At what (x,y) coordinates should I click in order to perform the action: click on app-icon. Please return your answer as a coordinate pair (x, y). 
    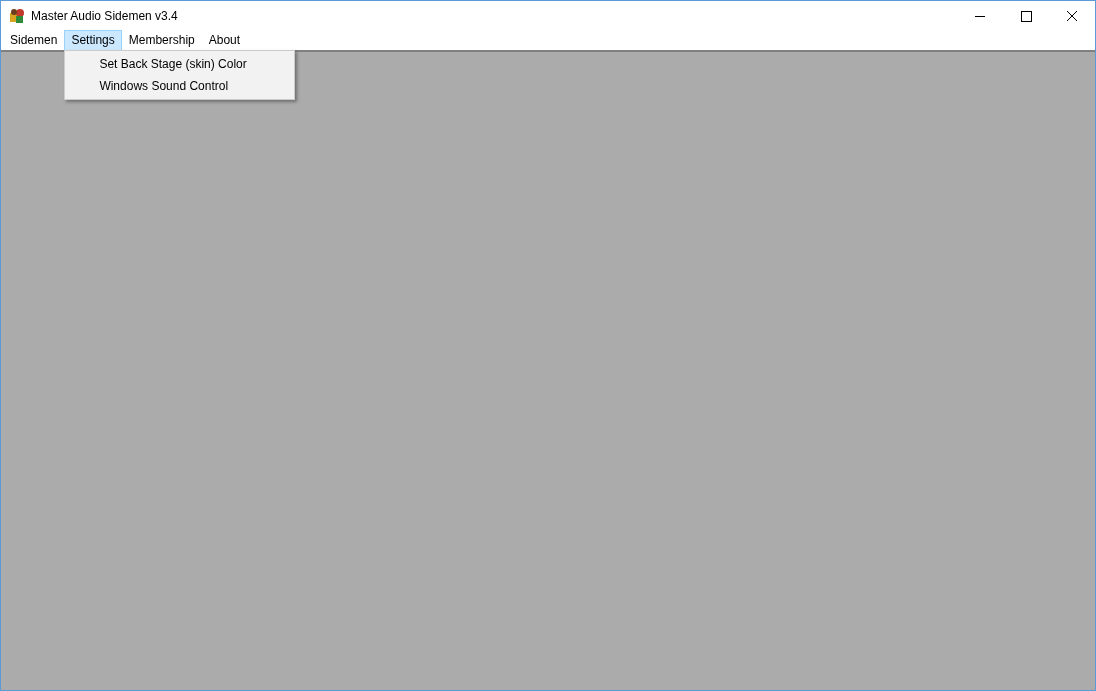
    Looking at the image, I should click on (17, 15).